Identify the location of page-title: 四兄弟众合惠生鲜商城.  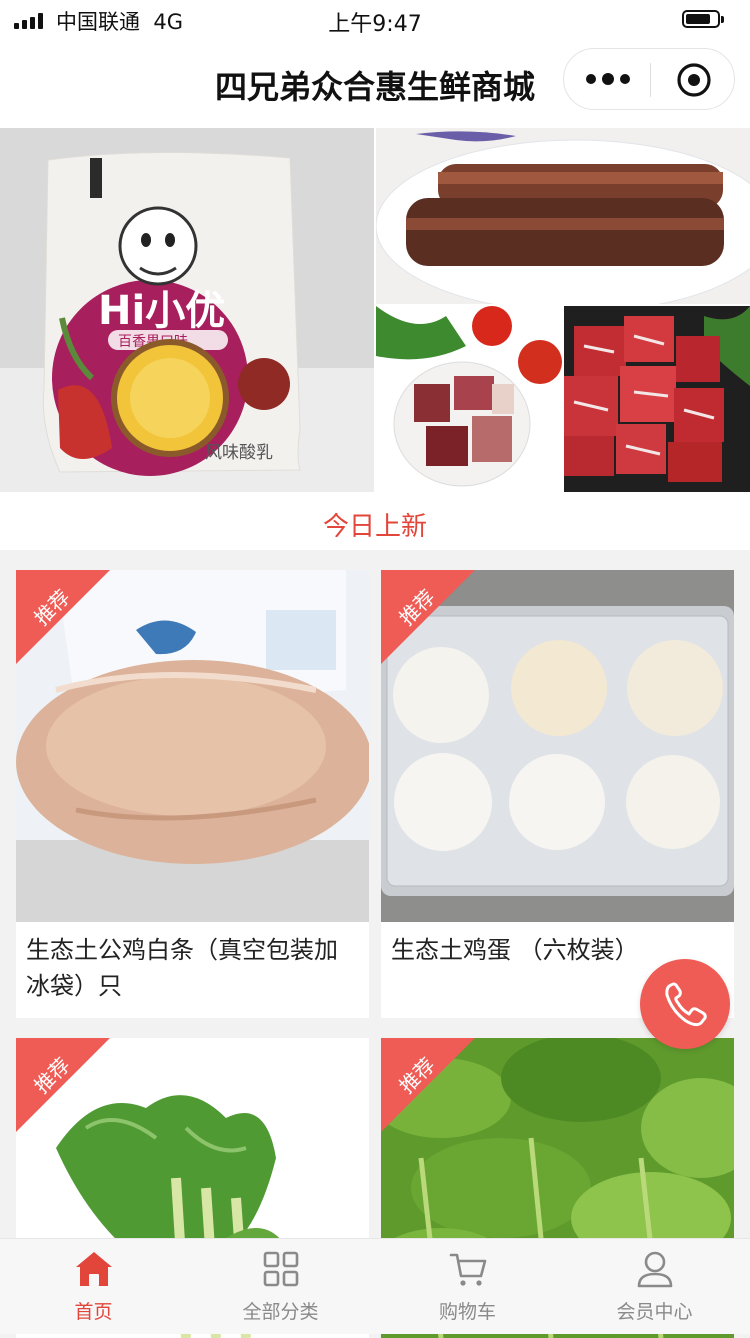
(374, 87).